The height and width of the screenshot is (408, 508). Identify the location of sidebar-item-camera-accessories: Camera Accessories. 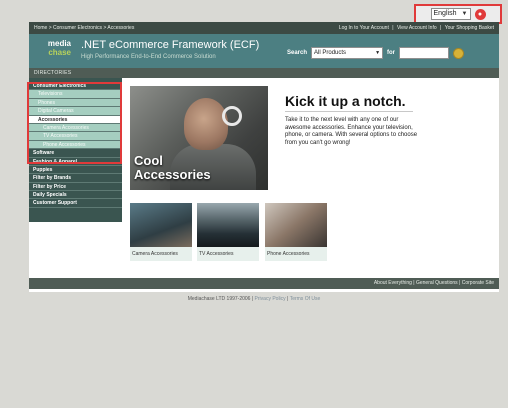
(75, 128).